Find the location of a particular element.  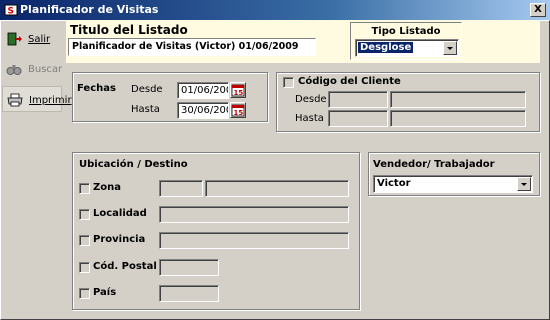

localidad-input is located at coordinates (254, 214).